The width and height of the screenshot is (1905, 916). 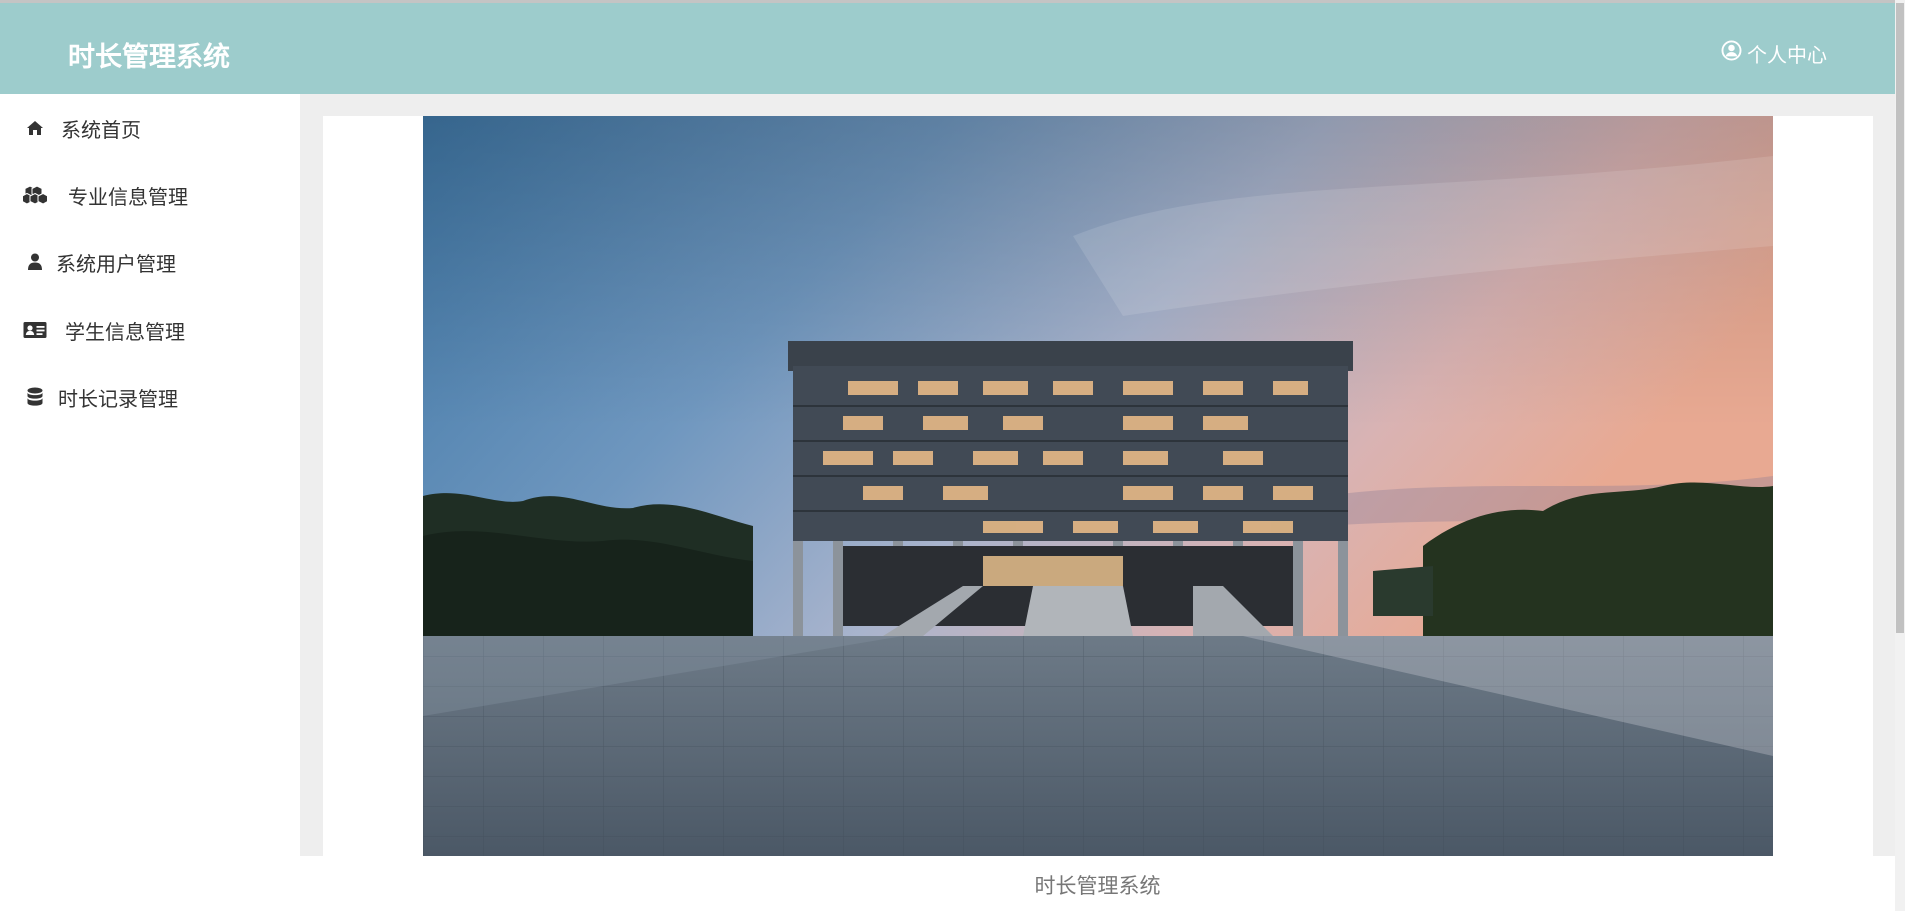 I want to click on user-center-label: 个人中心, so click(x=1787, y=55).